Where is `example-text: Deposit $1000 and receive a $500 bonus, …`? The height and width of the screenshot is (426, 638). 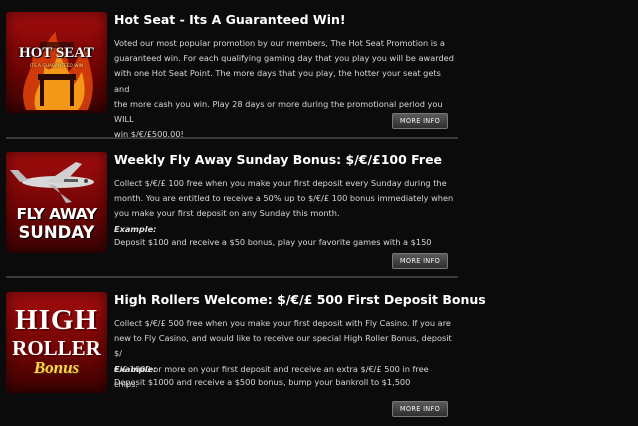
example-text: Deposit $1000 and receive a $500 bonus, … is located at coordinates (262, 382).